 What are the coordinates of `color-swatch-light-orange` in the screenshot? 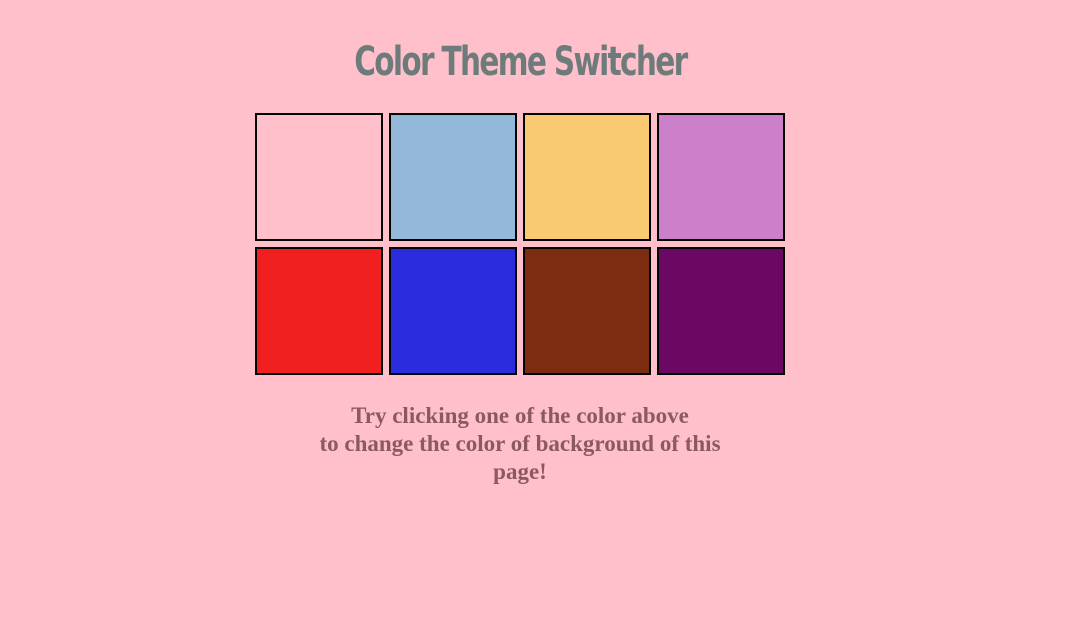 It's located at (587, 177).